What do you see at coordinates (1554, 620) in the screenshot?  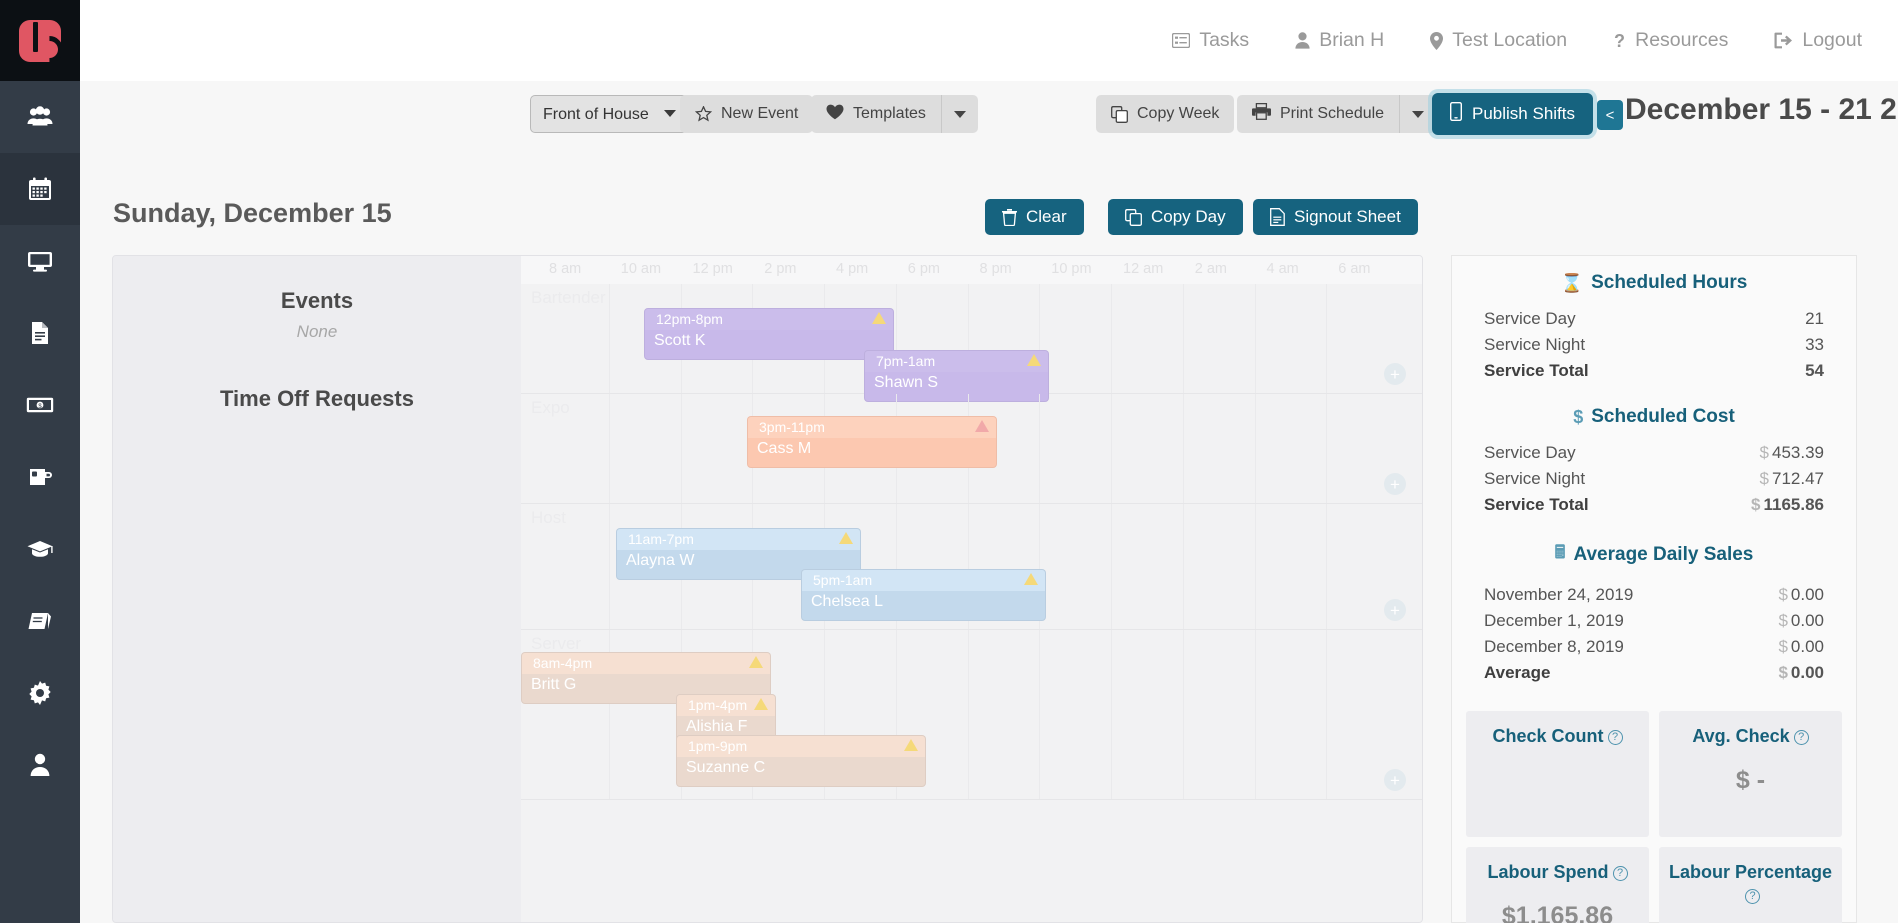 I see `stat-row-label: December 1, 2019` at bounding box center [1554, 620].